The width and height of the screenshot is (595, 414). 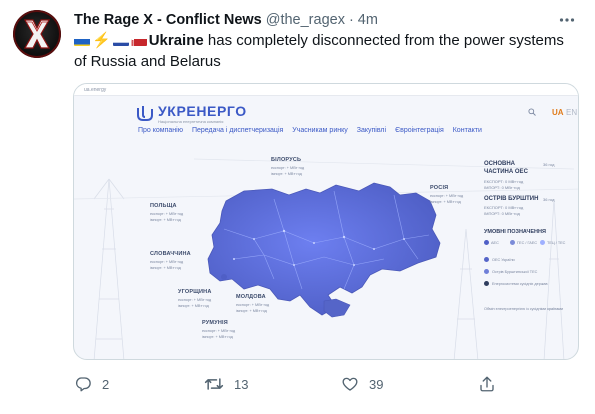 What do you see at coordinates (542, 242) in the screenshot?
I see `legend-tes-marker` at bounding box center [542, 242].